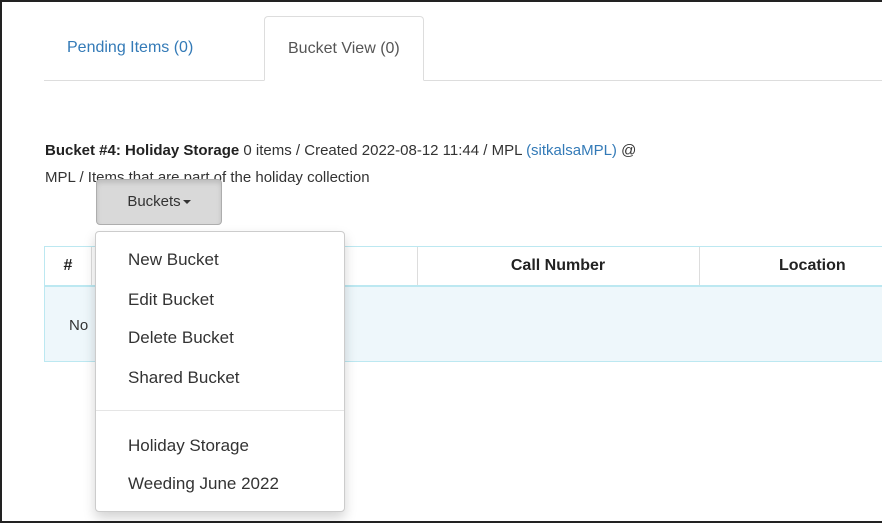  What do you see at coordinates (171, 300) in the screenshot?
I see `menu-item-edit-bucket: Edit Bucket` at bounding box center [171, 300].